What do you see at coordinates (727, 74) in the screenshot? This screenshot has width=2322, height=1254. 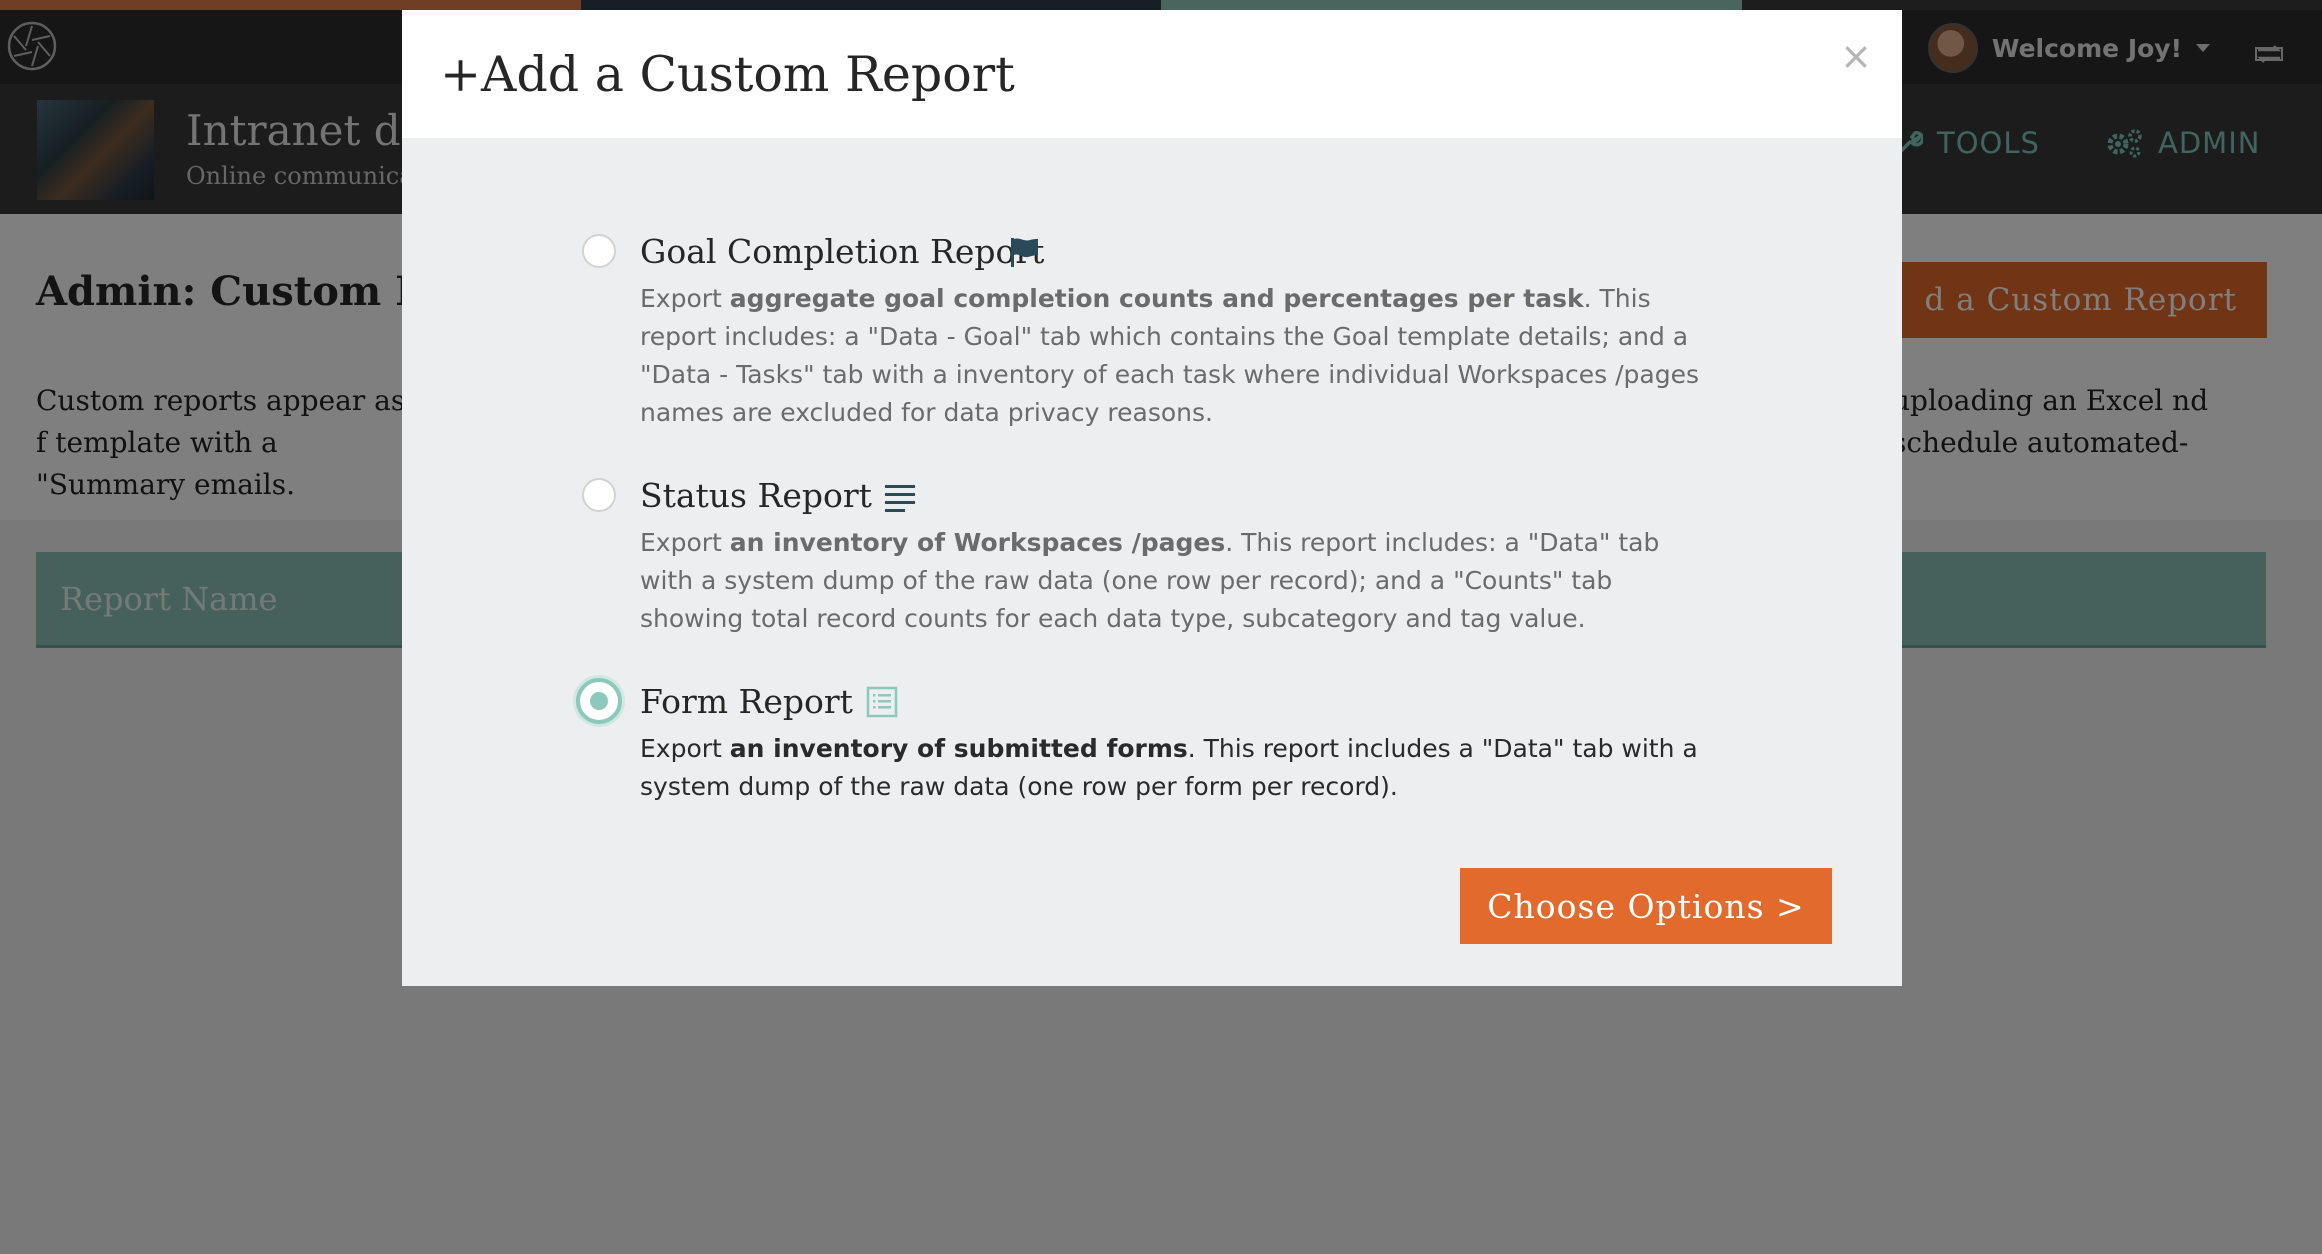 I see `modal-title: +Add a Custom Report` at bounding box center [727, 74].